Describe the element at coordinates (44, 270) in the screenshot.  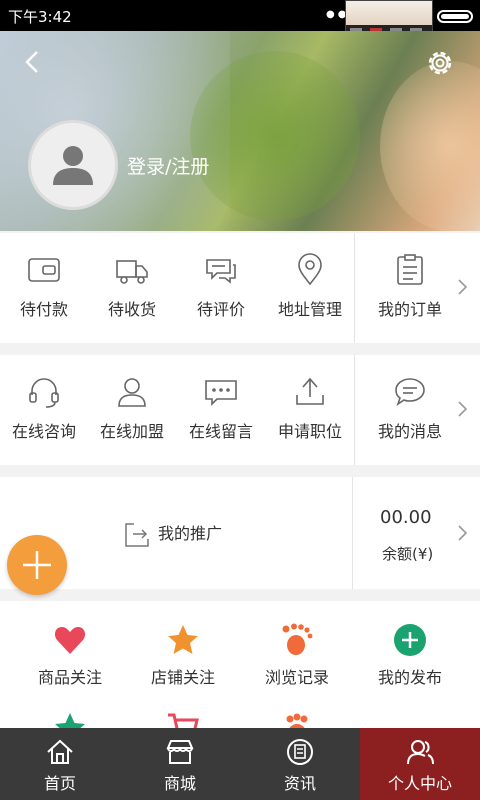
I see `wallet-icon` at that location.